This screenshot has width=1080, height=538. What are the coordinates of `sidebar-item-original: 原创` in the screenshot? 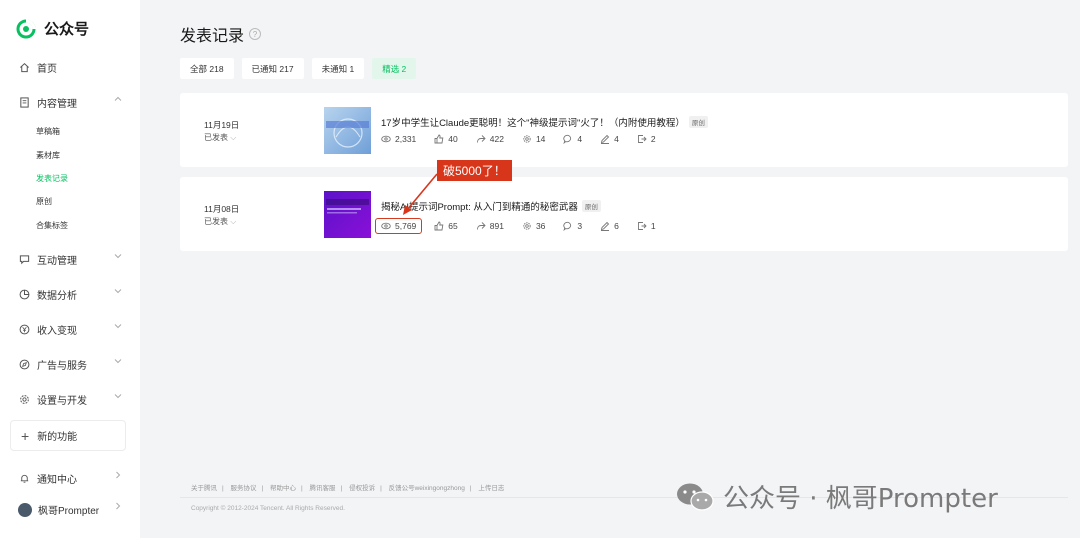 It's located at (44, 201).